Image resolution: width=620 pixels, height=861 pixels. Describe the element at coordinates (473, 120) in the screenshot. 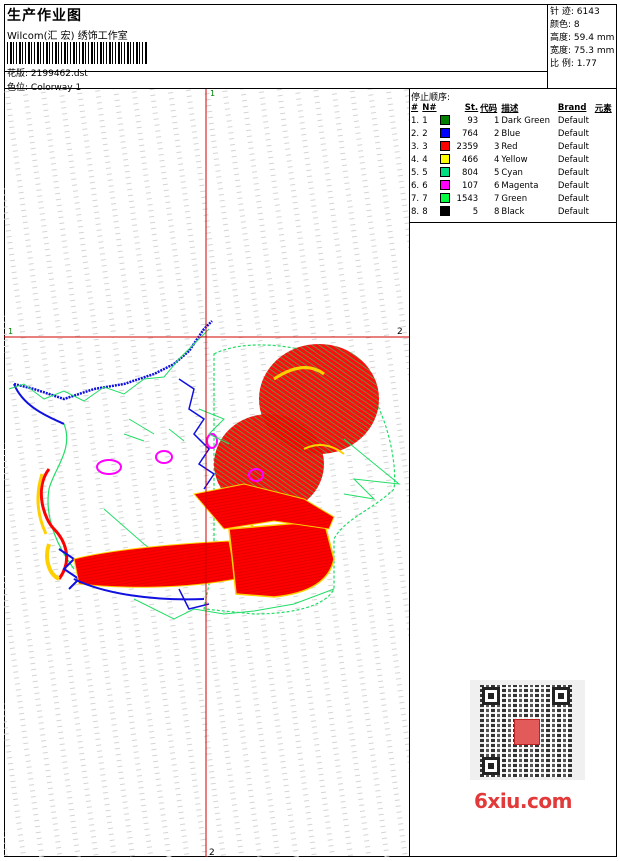

I see `row-stitches: 93` at that location.